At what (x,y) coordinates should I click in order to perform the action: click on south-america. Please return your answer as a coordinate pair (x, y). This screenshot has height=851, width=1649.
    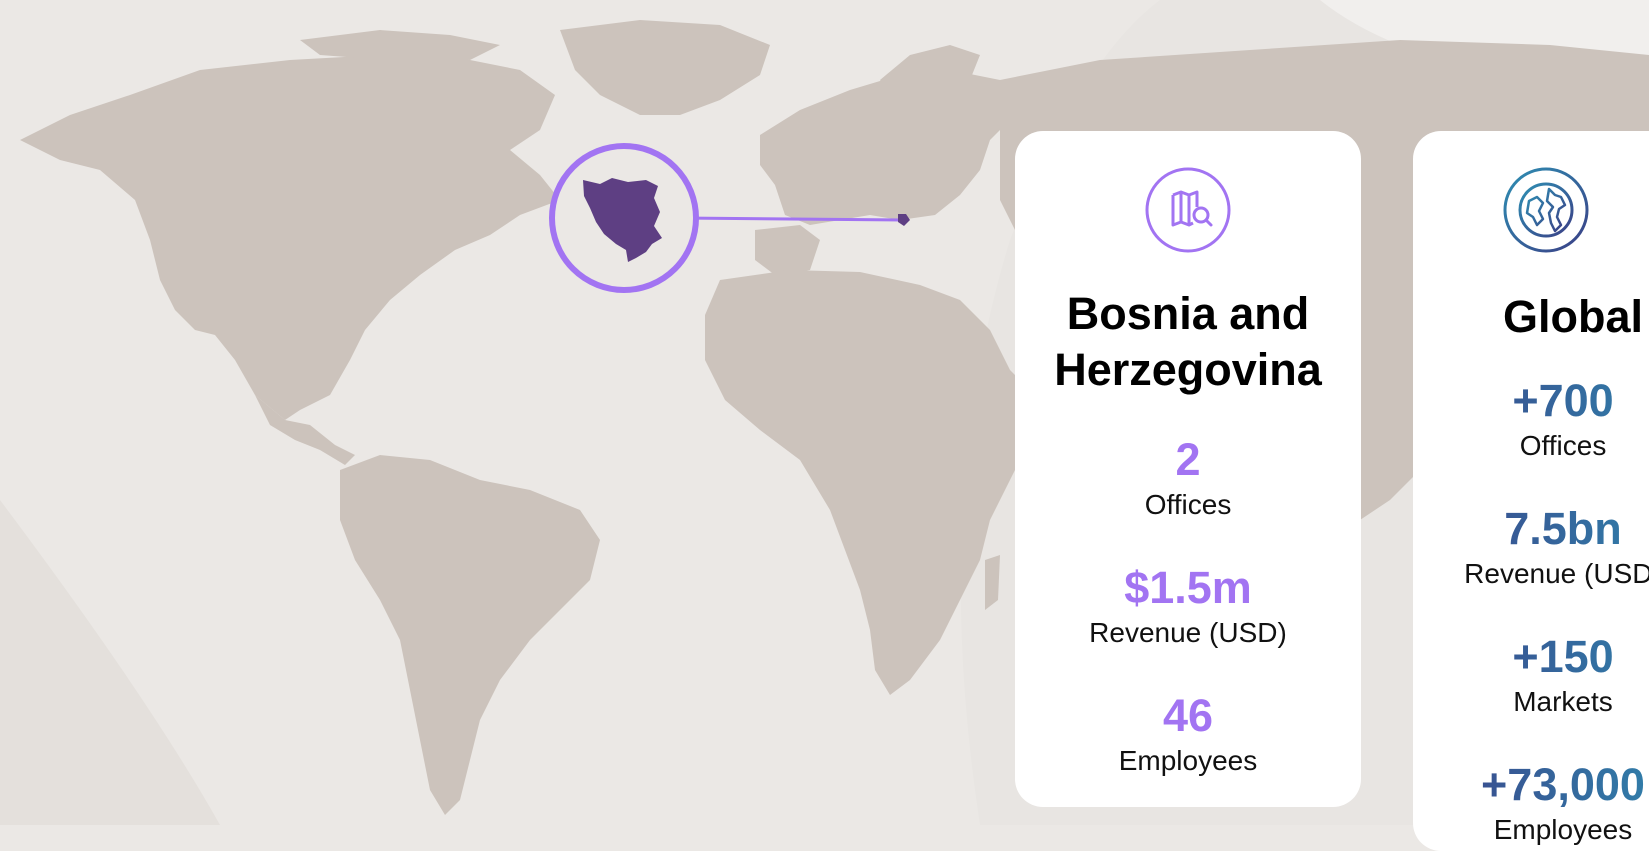
    Looking at the image, I should click on (470, 635).